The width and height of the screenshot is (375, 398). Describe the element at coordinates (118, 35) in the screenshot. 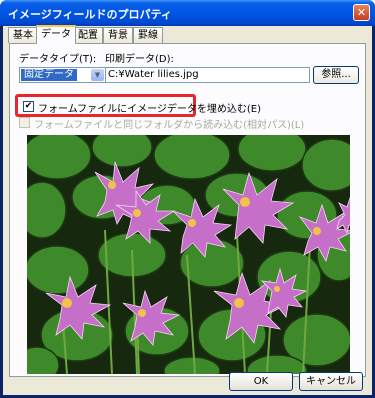

I see `tab-background: 背景` at that location.